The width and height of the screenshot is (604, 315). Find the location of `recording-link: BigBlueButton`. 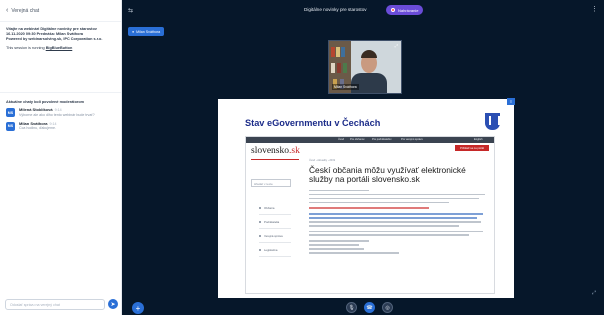

recording-link: BigBlueButton is located at coordinates (59, 48).